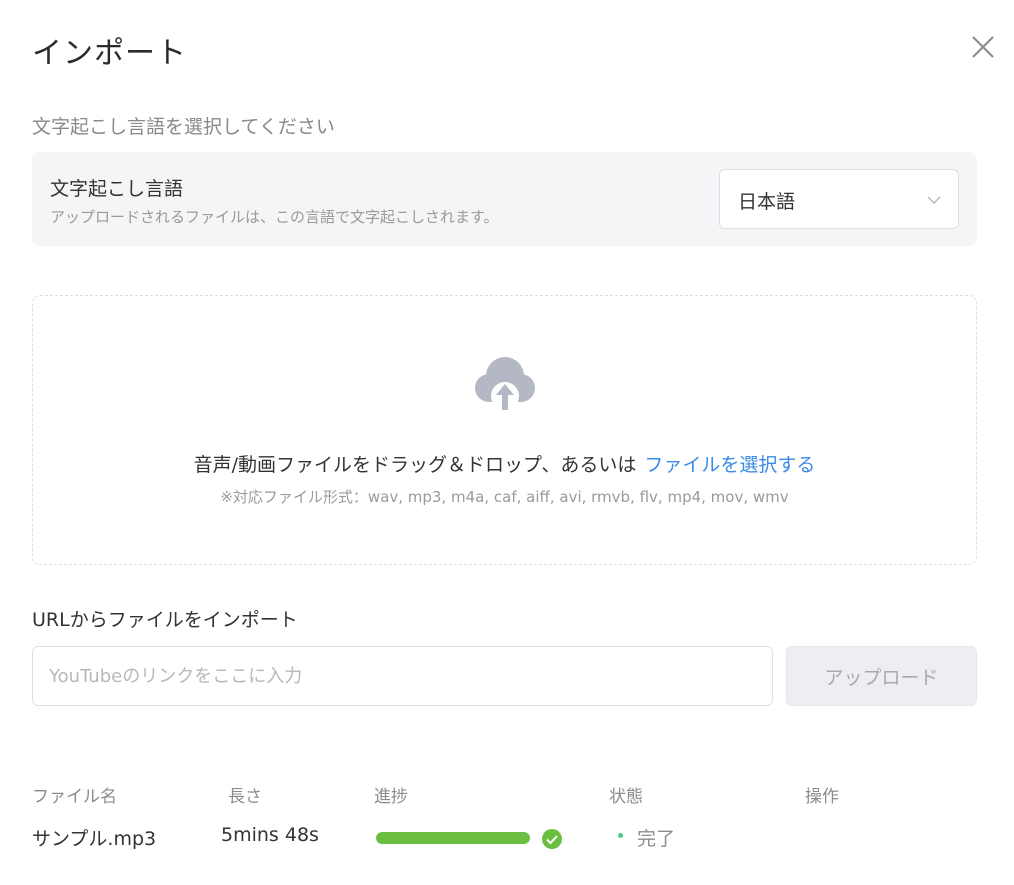 This screenshot has width=1014, height=885. What do you see at coordinates (620, 835) in the screenshot?
I see `status-dot` at bounding box center [620, 835].